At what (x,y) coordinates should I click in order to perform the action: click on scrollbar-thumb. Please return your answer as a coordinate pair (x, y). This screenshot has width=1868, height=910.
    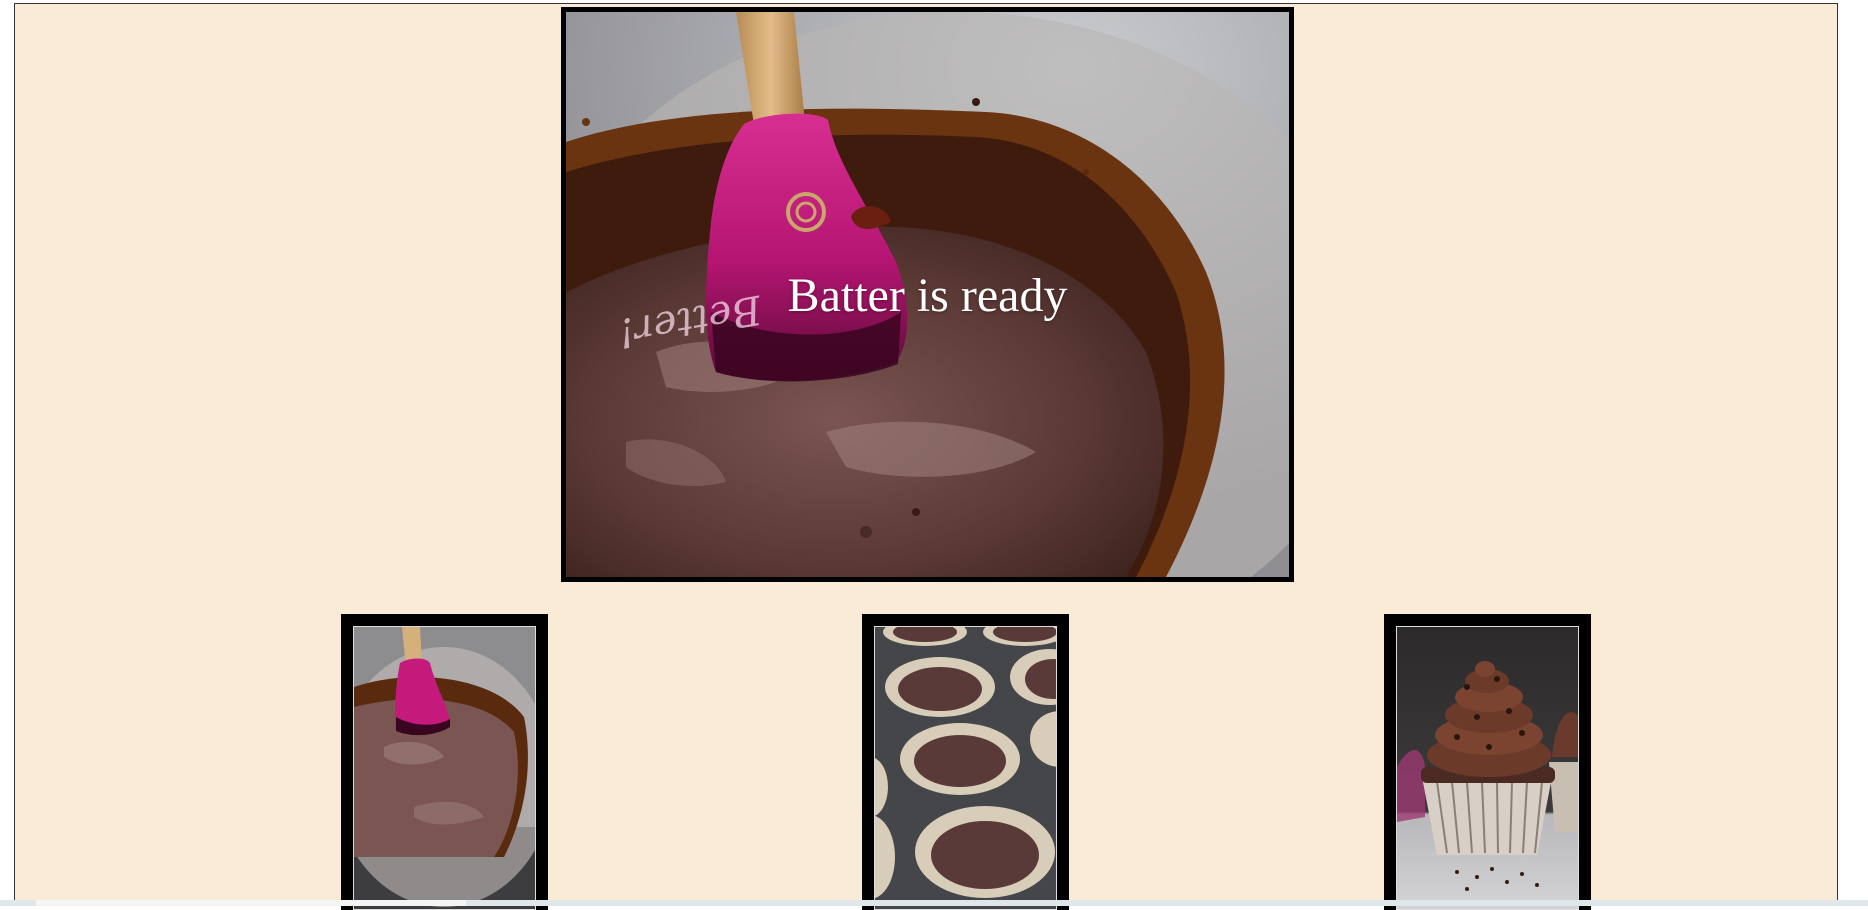
    Looking at the image, I should click on (251, 903).